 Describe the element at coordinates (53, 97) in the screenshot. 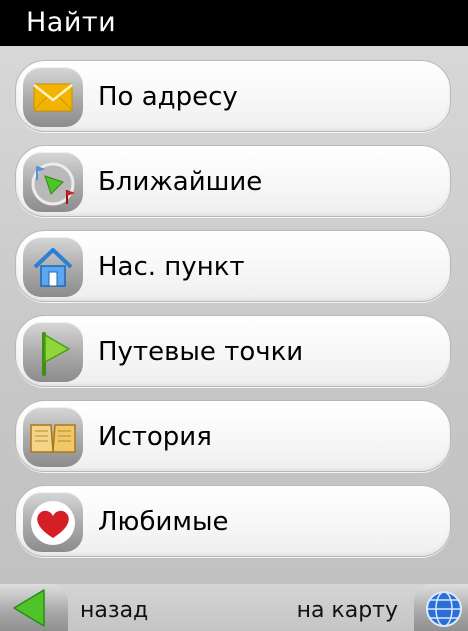

I see `envelope-icon` at that location.